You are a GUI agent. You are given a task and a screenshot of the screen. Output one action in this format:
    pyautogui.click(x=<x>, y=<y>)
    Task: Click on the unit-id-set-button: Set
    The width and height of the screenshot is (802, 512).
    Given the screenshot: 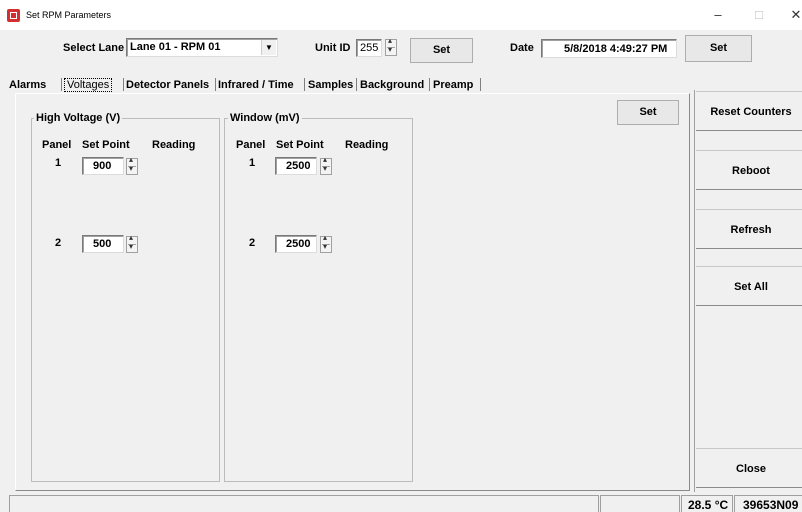 What is the action you would take?
    pyautogui.click(x=441, y=50)
    